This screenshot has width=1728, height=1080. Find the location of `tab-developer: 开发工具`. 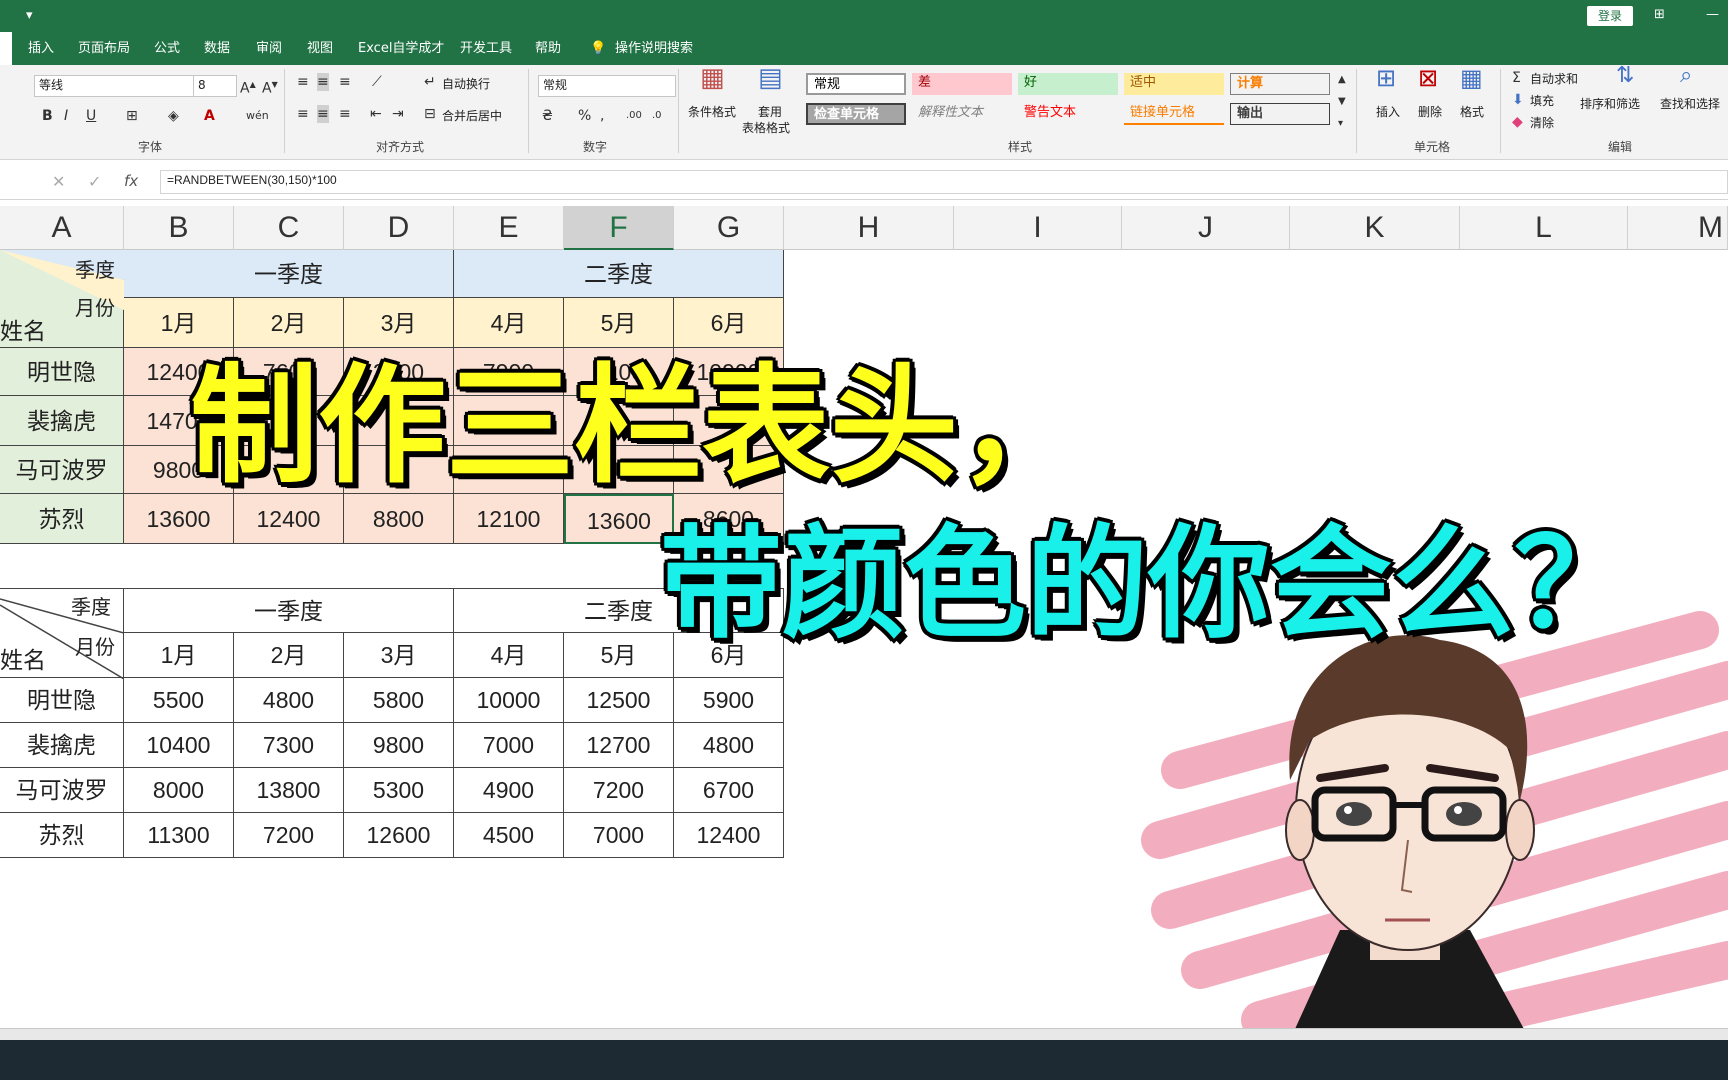

tab-developer: 开发工具 is located at coordinates (486, 48).